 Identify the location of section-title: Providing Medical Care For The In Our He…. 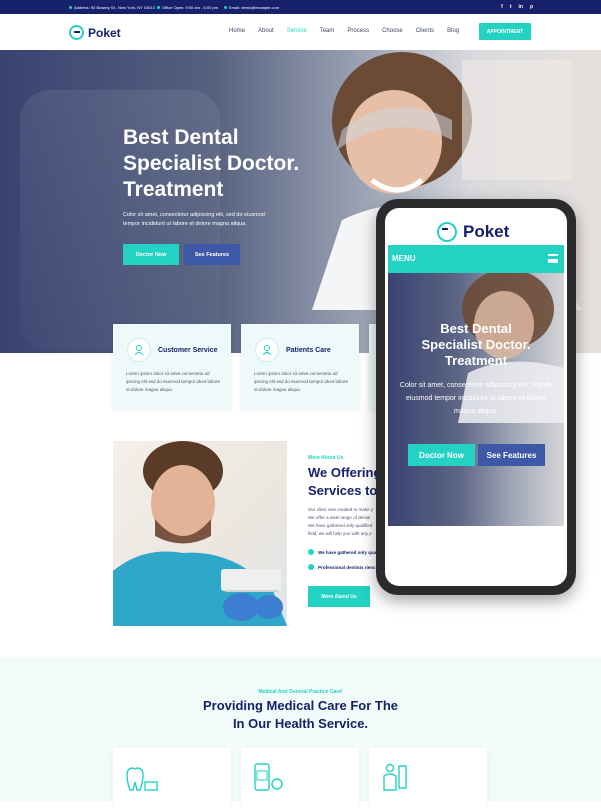
(300, 715).